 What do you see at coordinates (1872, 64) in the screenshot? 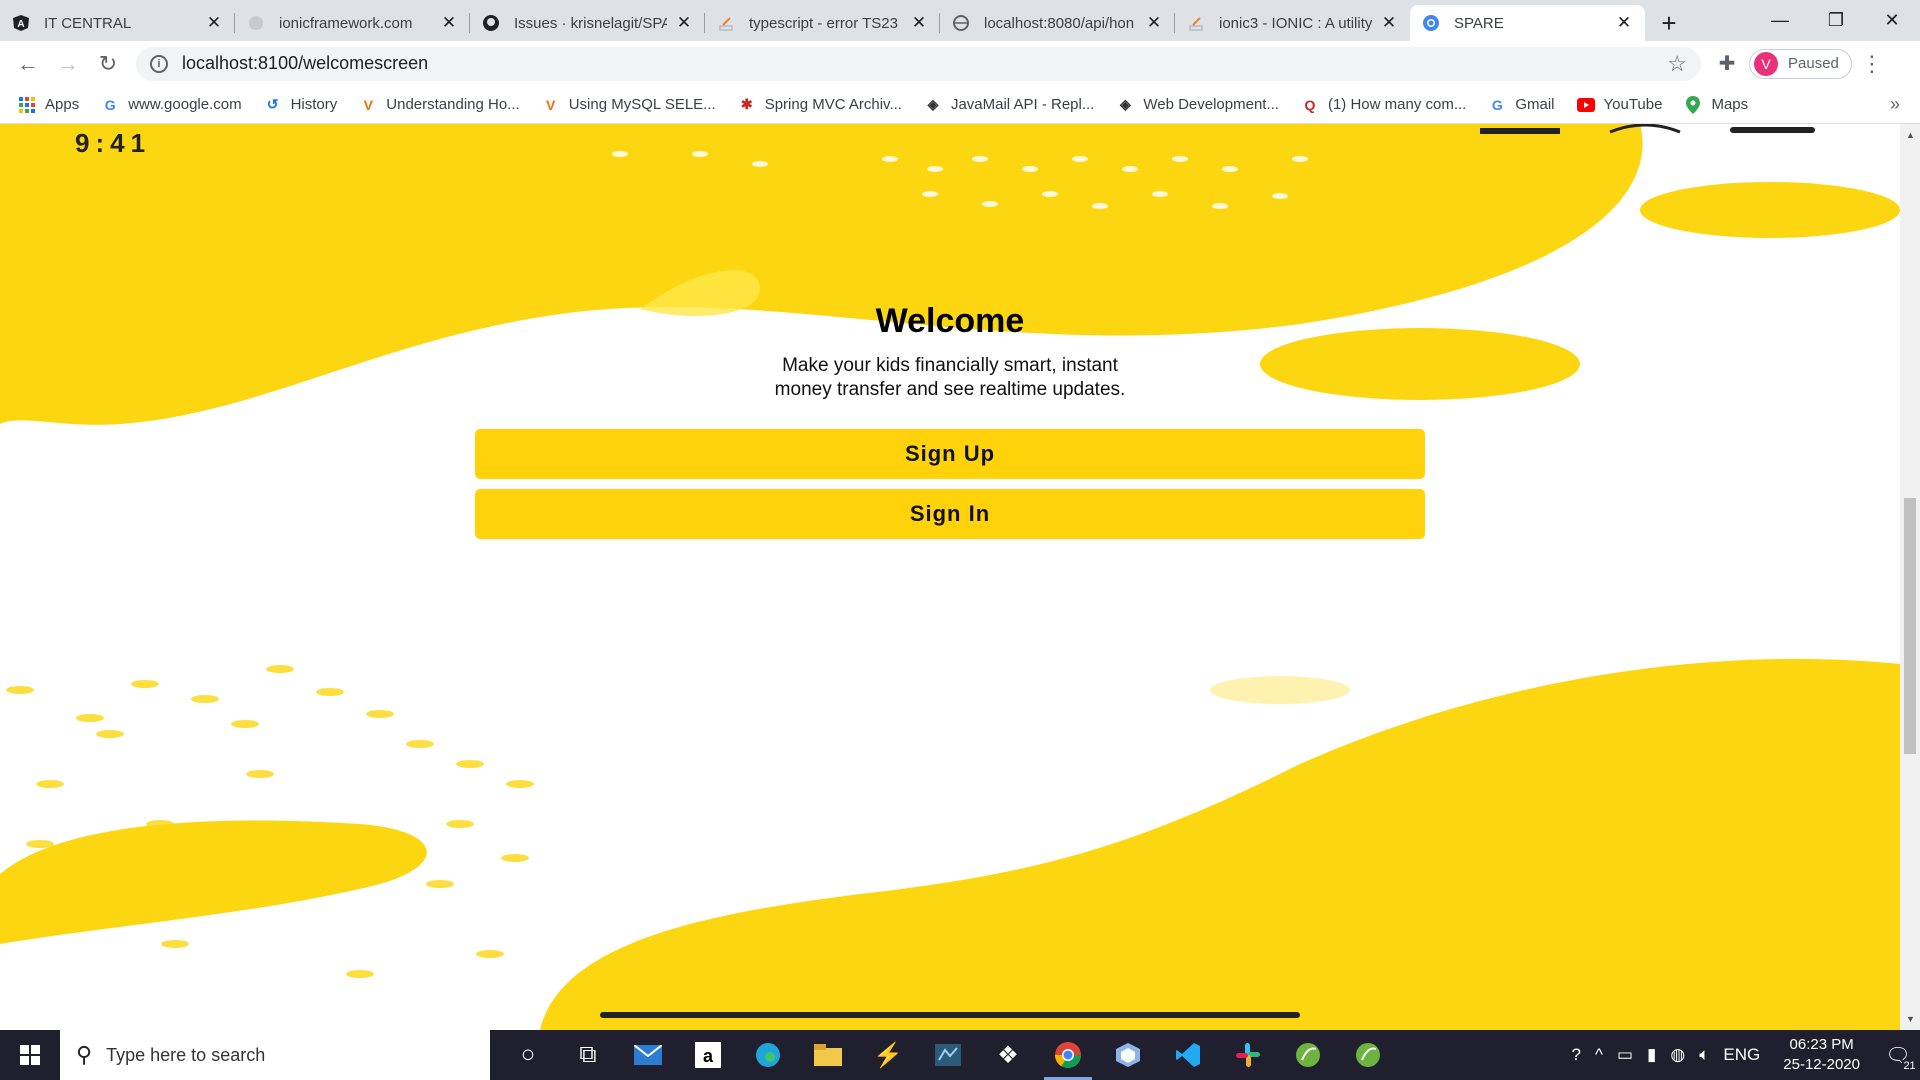
I see `kebab-menu-icon: ⋮` at bounding box center [1872, 64].